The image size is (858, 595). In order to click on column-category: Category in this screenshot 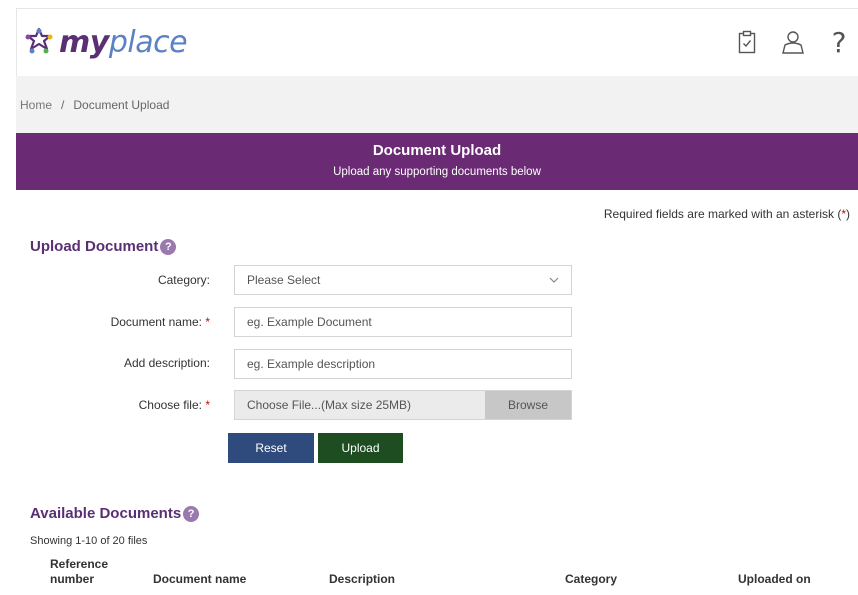, I will do `click(591, 579)`.